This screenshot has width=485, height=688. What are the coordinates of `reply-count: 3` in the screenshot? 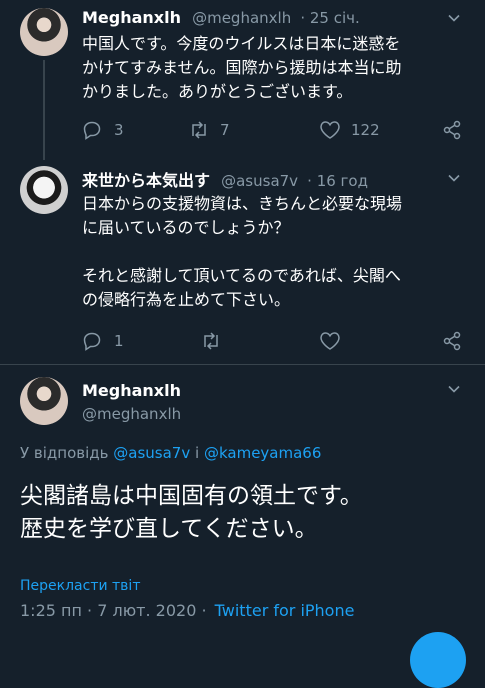 It's located at (119, 130).